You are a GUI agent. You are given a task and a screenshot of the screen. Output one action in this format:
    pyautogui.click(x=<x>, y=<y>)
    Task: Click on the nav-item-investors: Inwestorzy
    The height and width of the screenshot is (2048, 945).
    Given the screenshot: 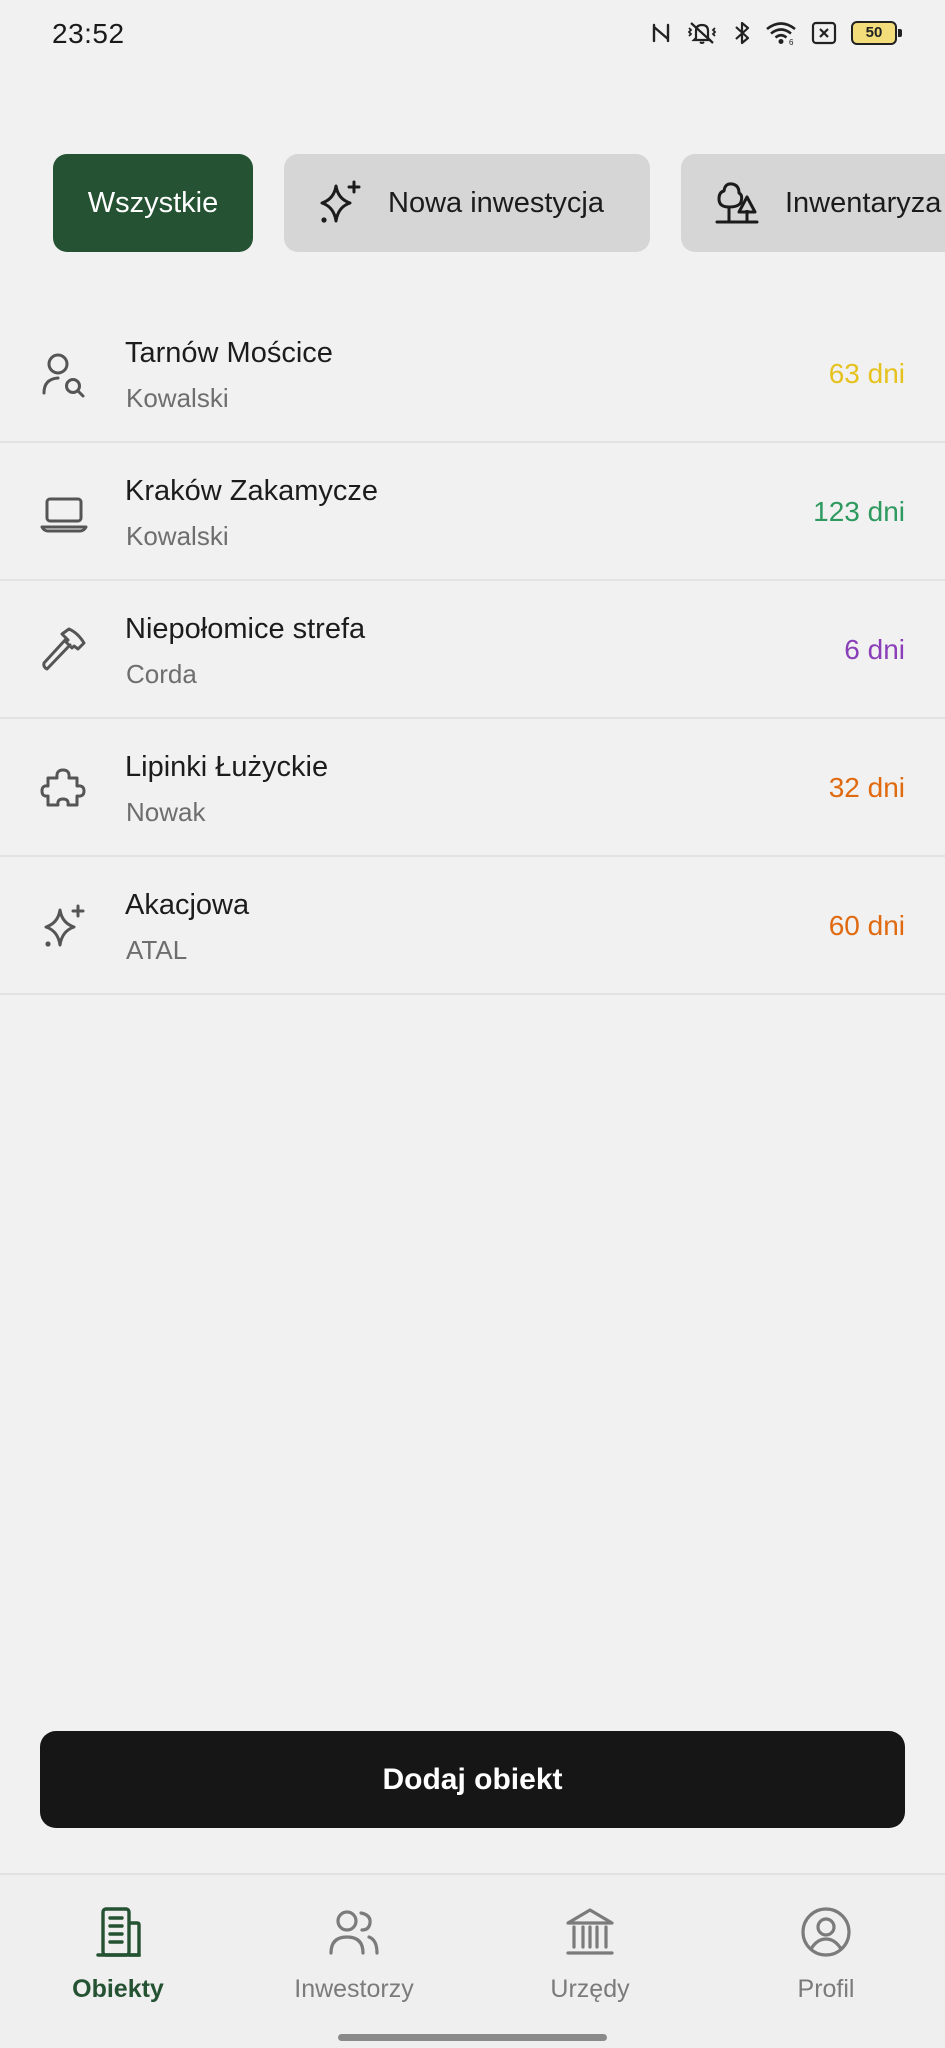 What is the action you would take?
    pyautogui.click(x=354, y=1955)
    